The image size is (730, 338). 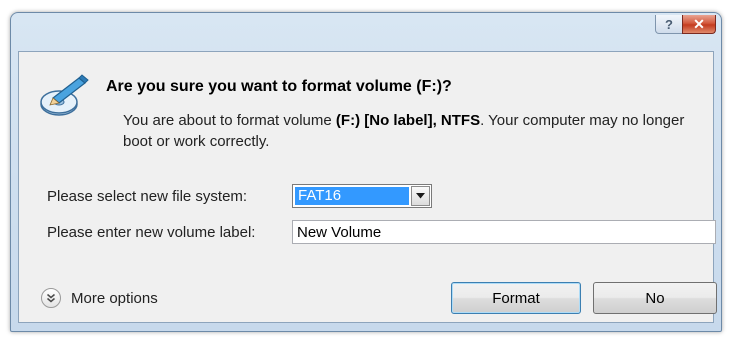 I want to click on close-button: ✕, so click(x=699, y=24).